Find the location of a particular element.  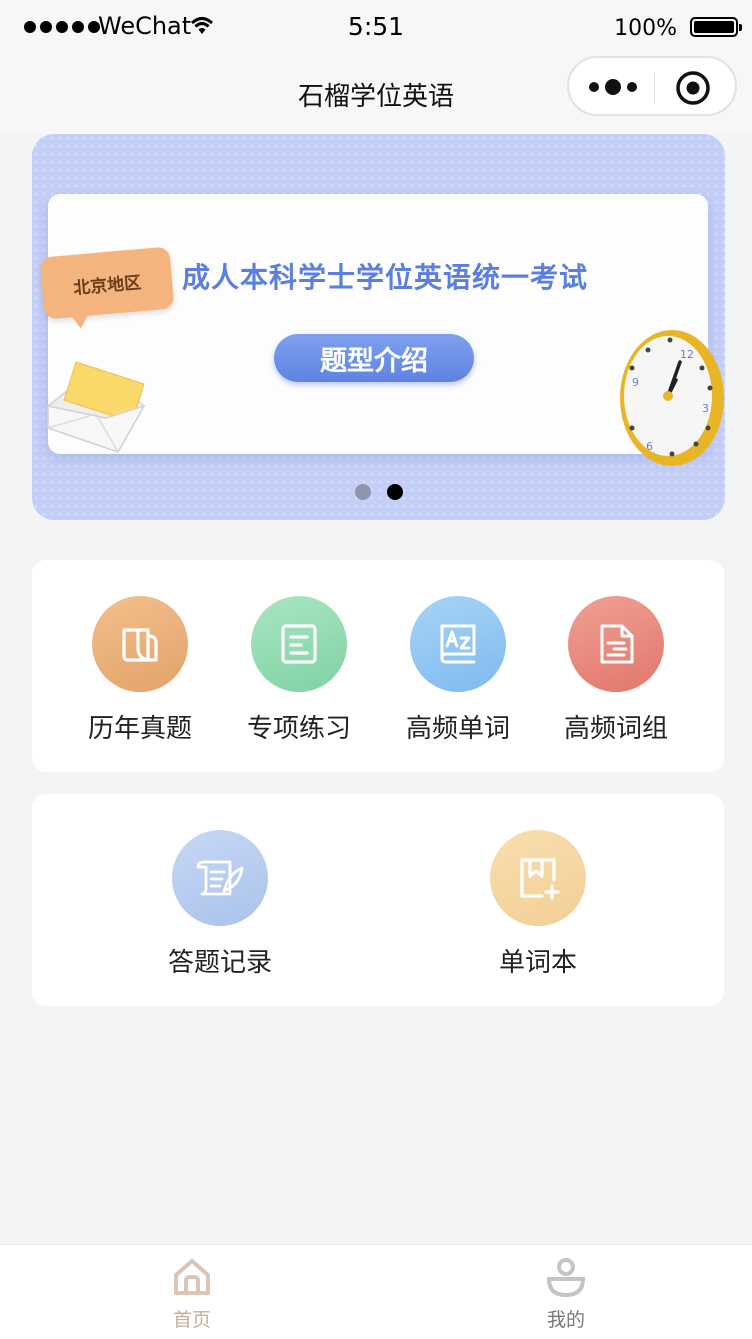

svg-text: 12 is located at coordinates (687, 354).